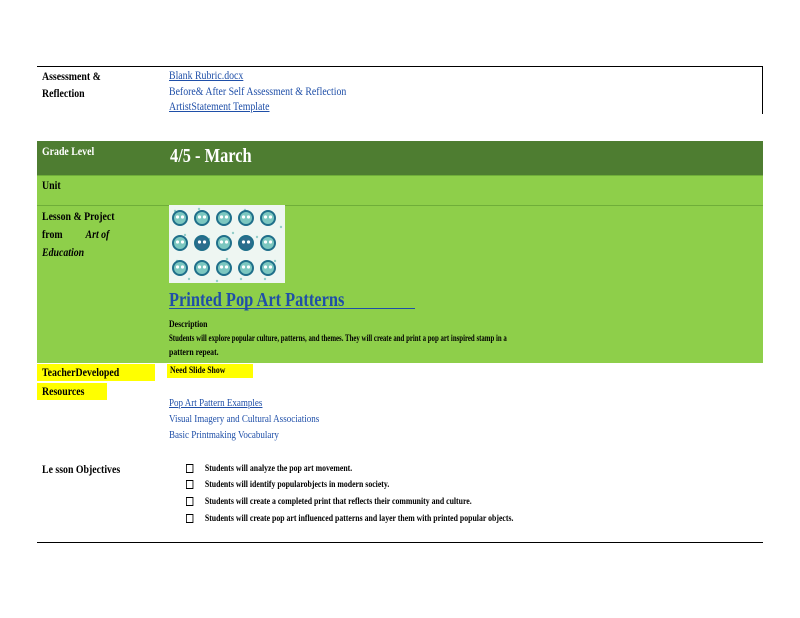 This screenshot has height=618, width=800. I want to click on table-right-border, so click(762, 90).